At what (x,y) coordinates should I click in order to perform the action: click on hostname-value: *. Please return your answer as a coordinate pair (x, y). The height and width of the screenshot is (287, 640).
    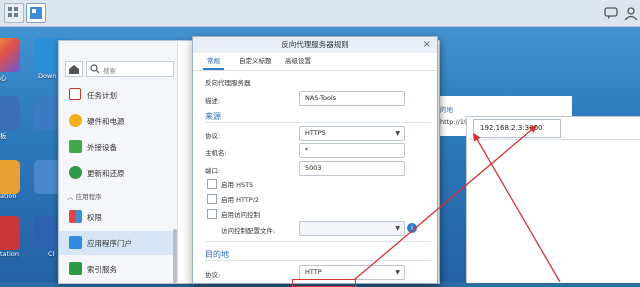
    Looking at the image, I should click on (307, 150).